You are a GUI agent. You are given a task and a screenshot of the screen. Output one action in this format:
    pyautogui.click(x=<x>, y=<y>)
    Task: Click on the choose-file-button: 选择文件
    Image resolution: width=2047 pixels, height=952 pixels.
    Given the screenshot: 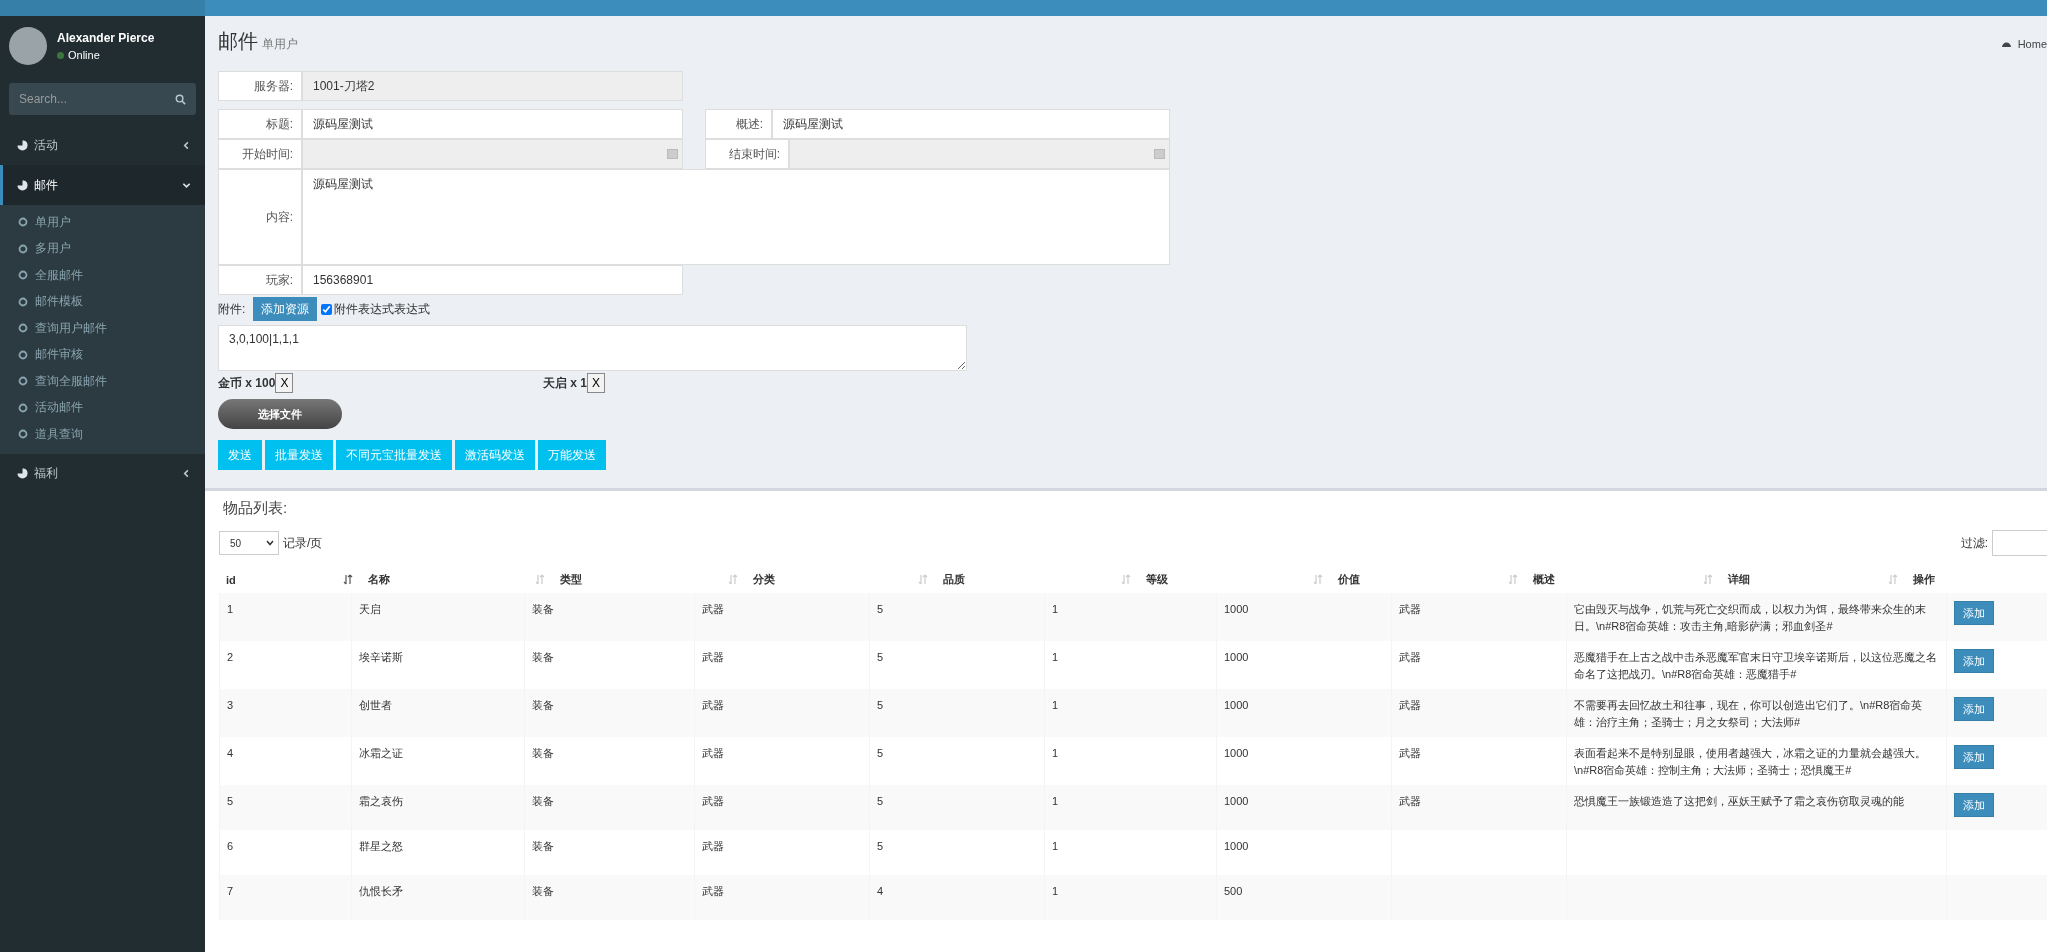 What is the action you would take?
    pyautogui.click(x=280, y=414)
    